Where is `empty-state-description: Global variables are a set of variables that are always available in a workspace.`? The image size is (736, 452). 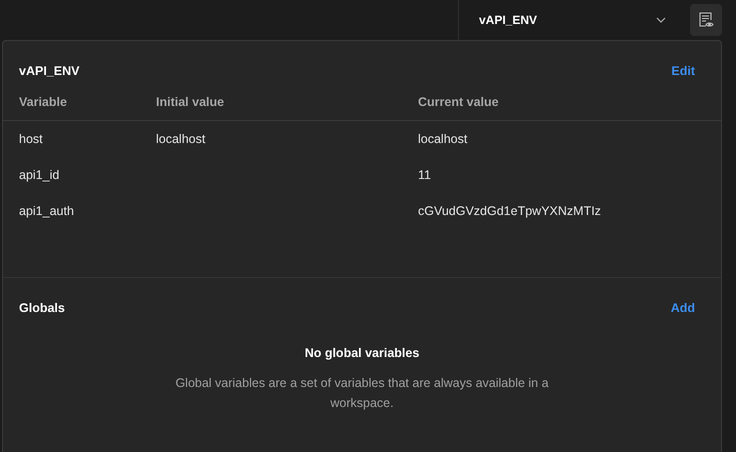
empty-state-description: Global variables are a set of variables that are always available in a workspace. is located at coordinates (362, 393).